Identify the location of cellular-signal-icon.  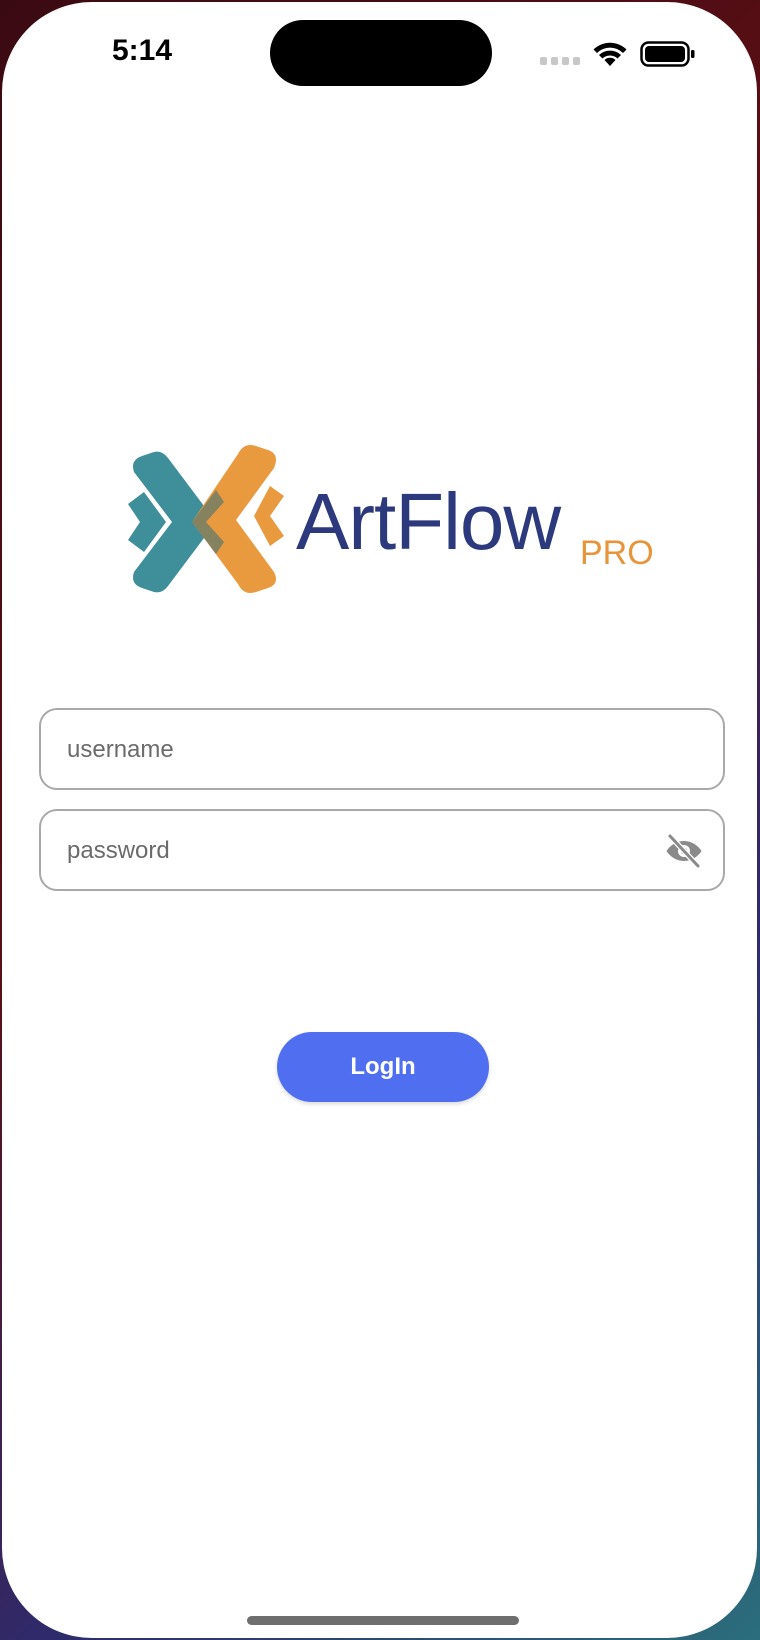
(560, 61).